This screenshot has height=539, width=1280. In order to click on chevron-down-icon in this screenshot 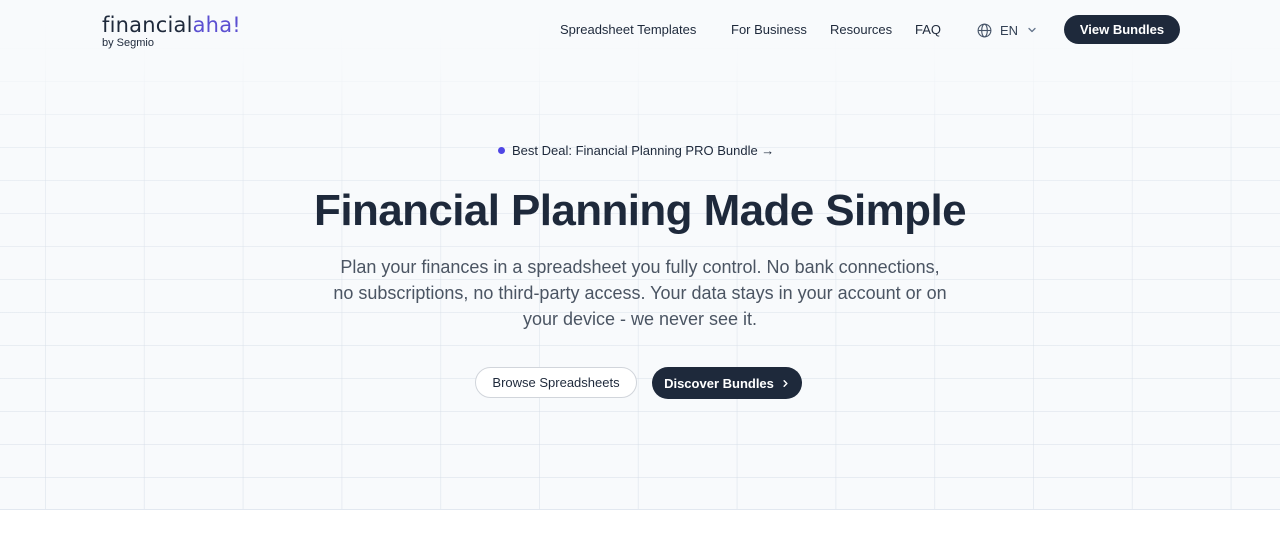, I will do `click(1032, 30)`.